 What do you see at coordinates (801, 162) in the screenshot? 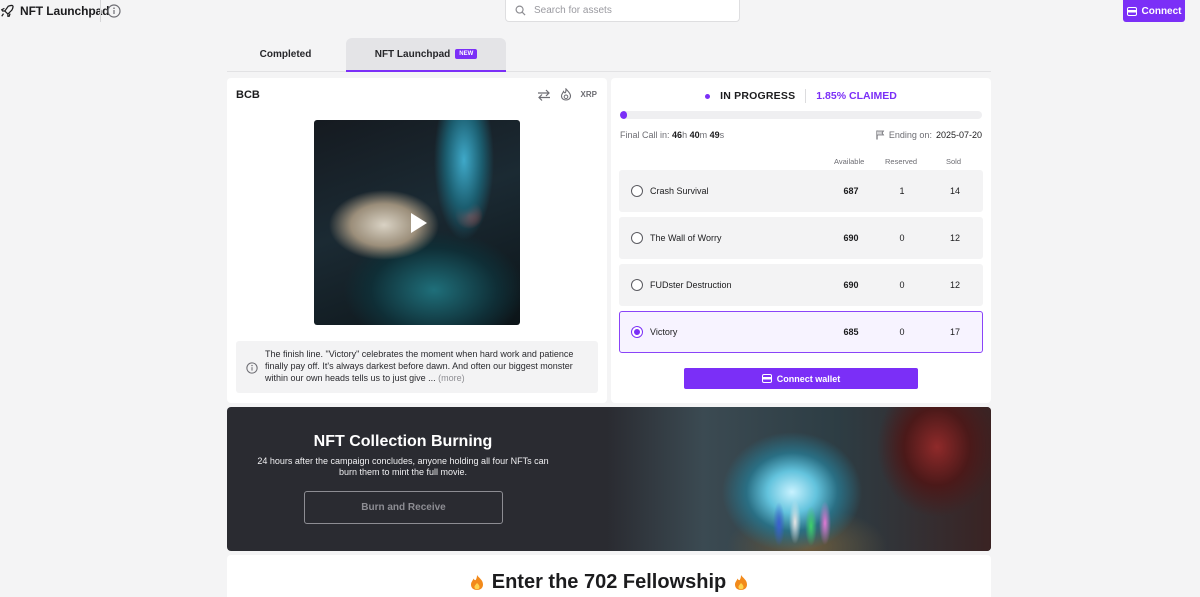
I see `column-headers: Available Reserved Sold` at bounding box center [801, 162].